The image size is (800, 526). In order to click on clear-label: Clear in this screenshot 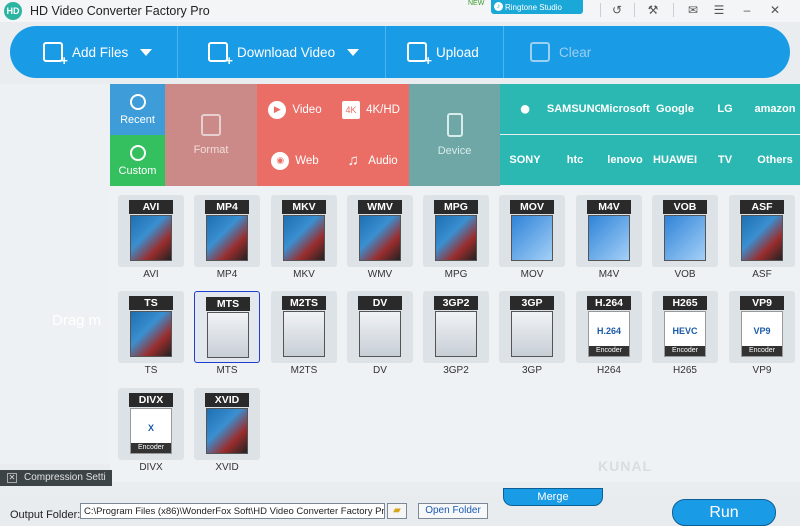, I will do `click(575, 52)`.